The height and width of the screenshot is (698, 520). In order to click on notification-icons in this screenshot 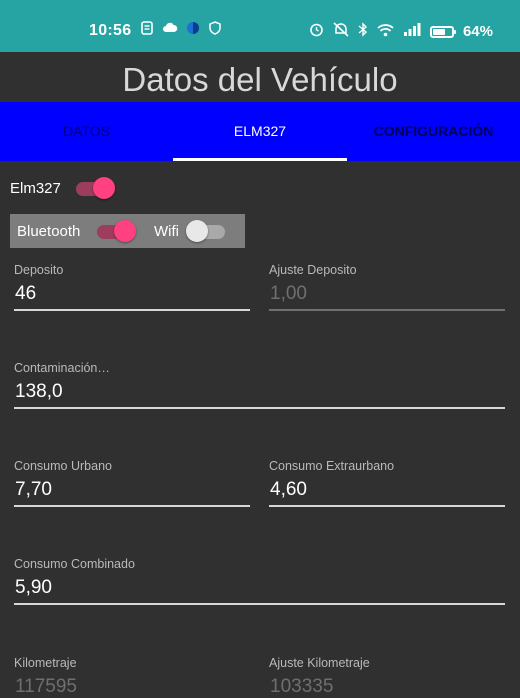, I will do `click(181, 28)`.